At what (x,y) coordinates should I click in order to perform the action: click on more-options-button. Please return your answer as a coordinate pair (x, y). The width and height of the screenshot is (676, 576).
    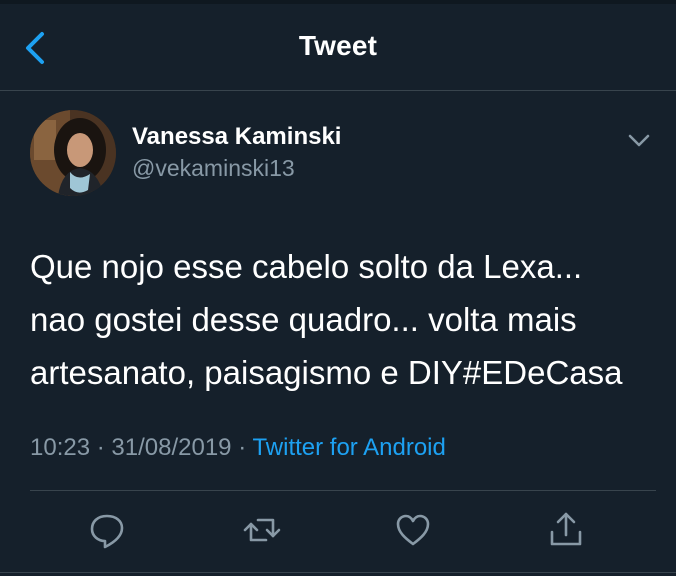
    Looking at the image, I should click on (639, 141).